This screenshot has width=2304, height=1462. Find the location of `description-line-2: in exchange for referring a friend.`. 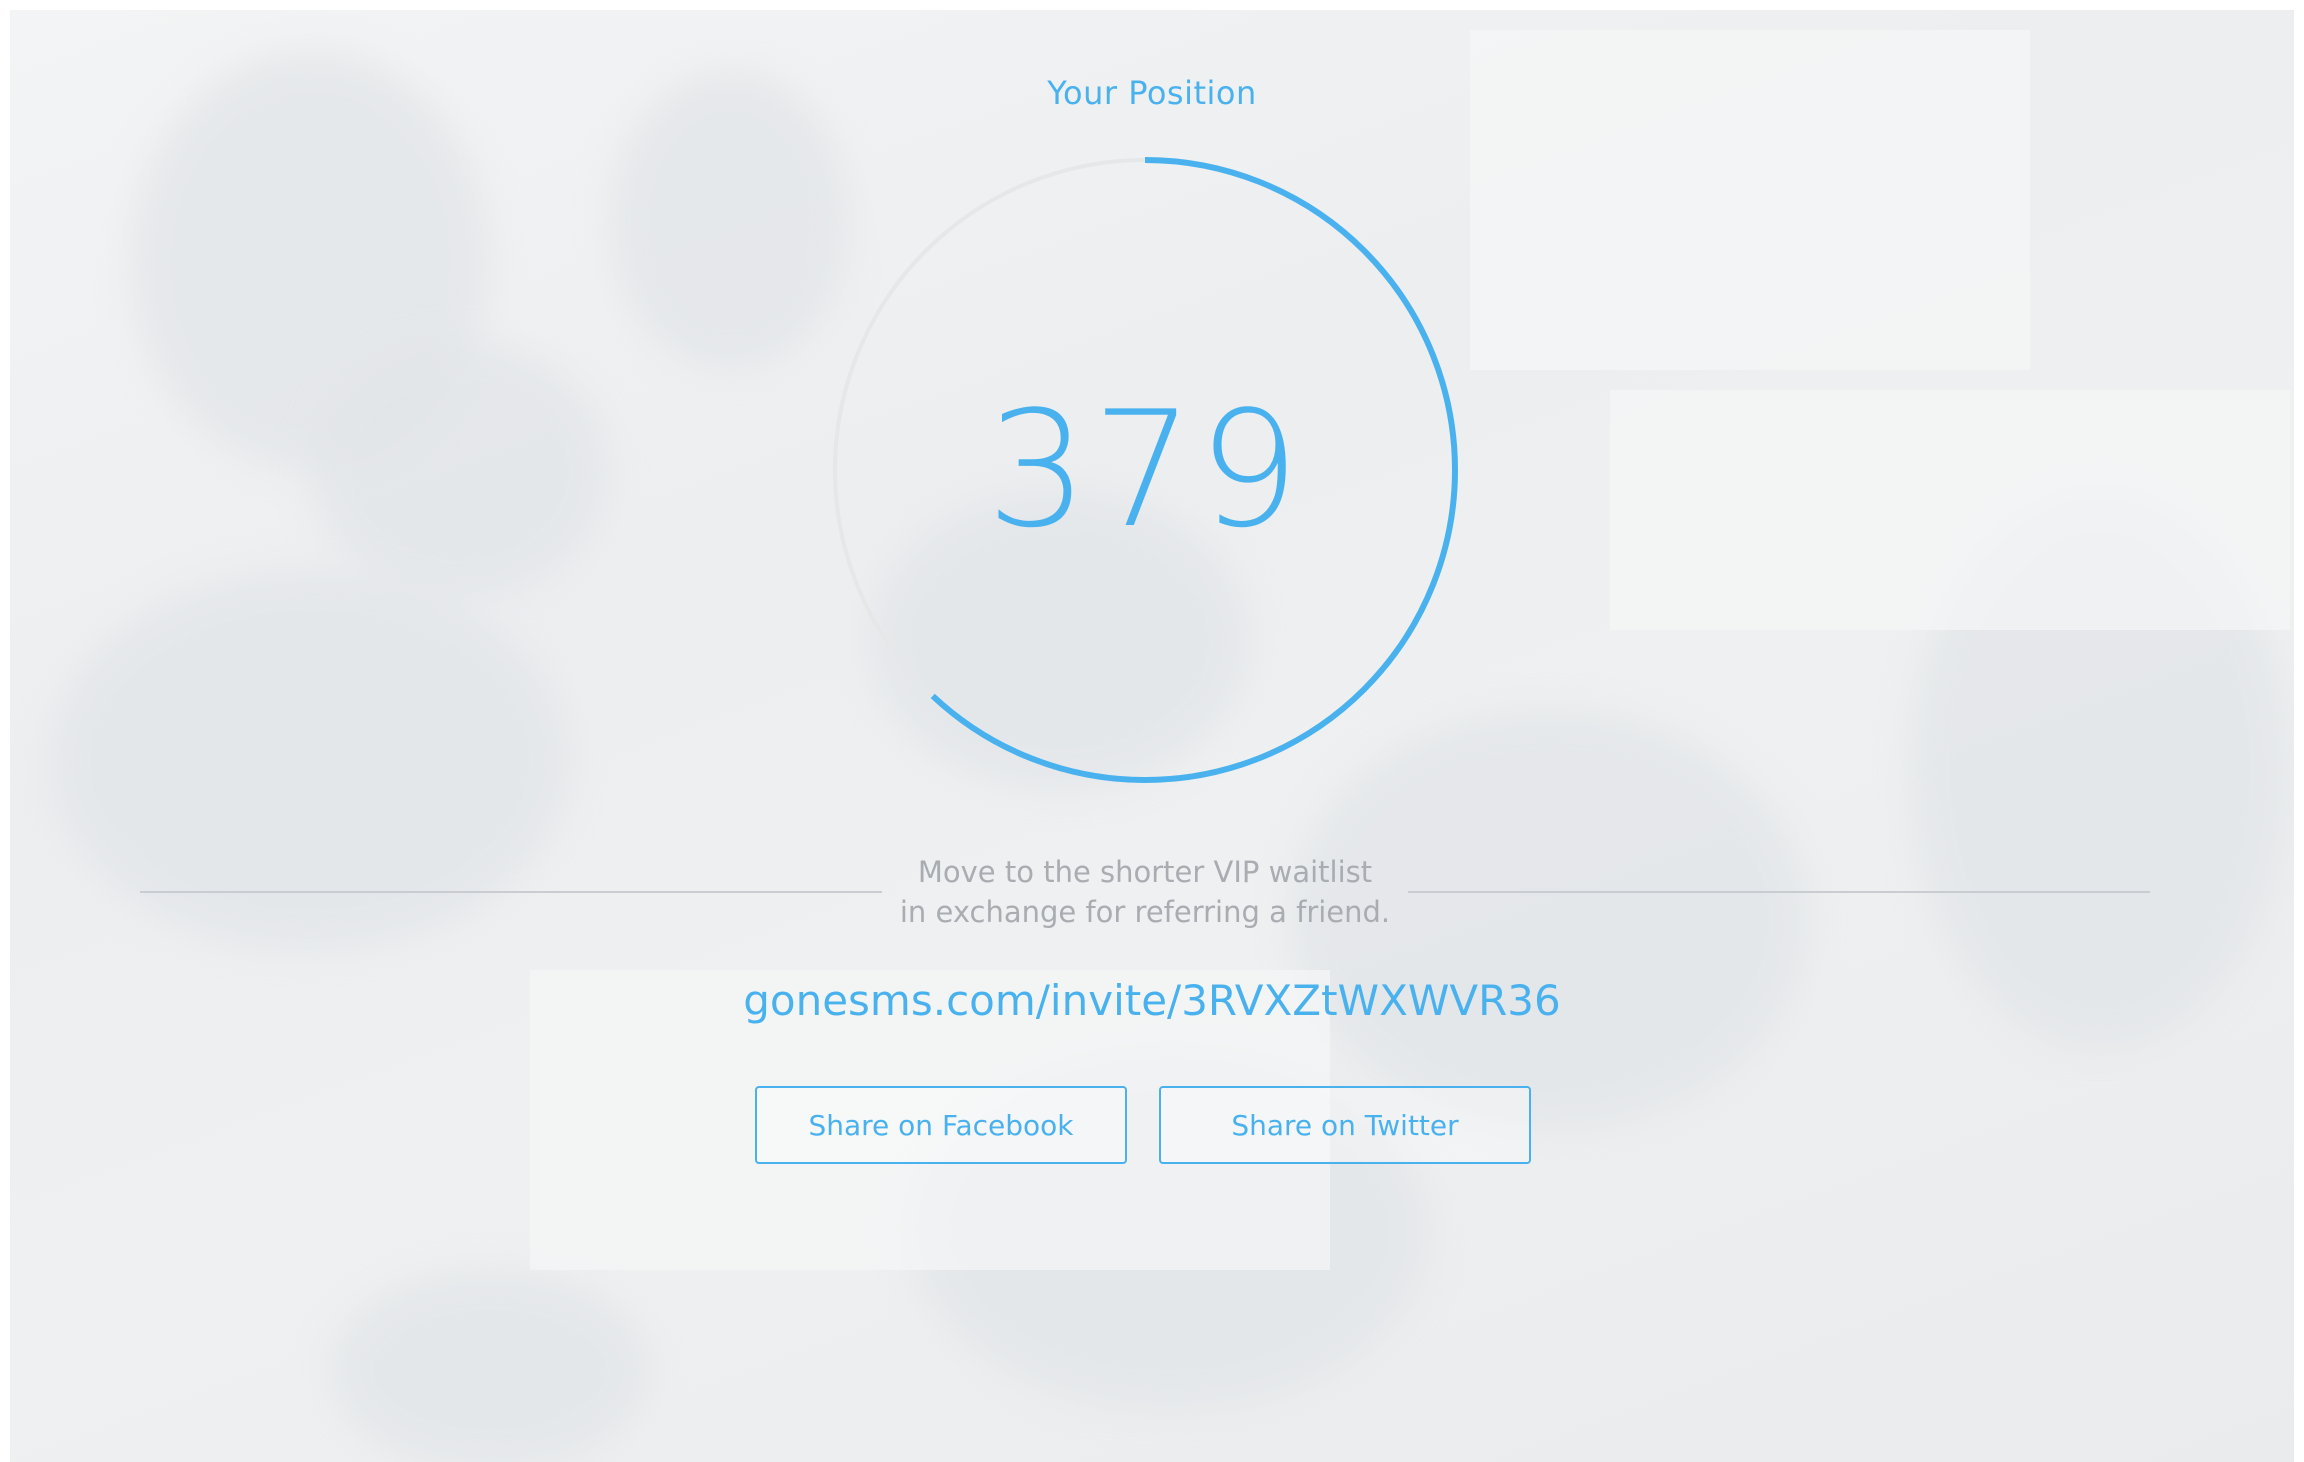

description-line-2: in exchange for referring a friend. is located at coordinates (1145, 912).